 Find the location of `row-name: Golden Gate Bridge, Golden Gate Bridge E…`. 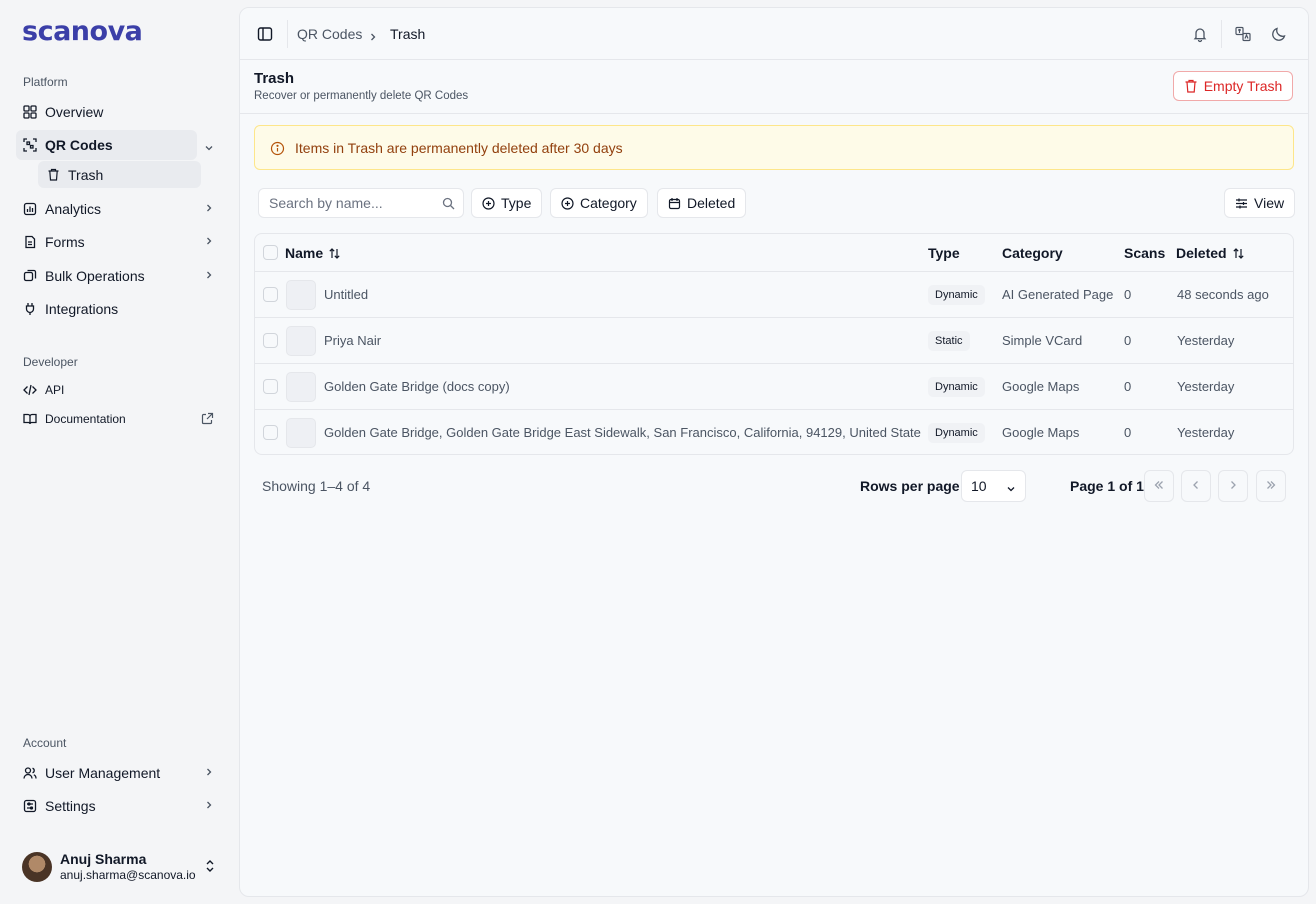

row-name: Golden Gate Bridge, Golden Gate Bridge E… is located at coordinates (622, 432).